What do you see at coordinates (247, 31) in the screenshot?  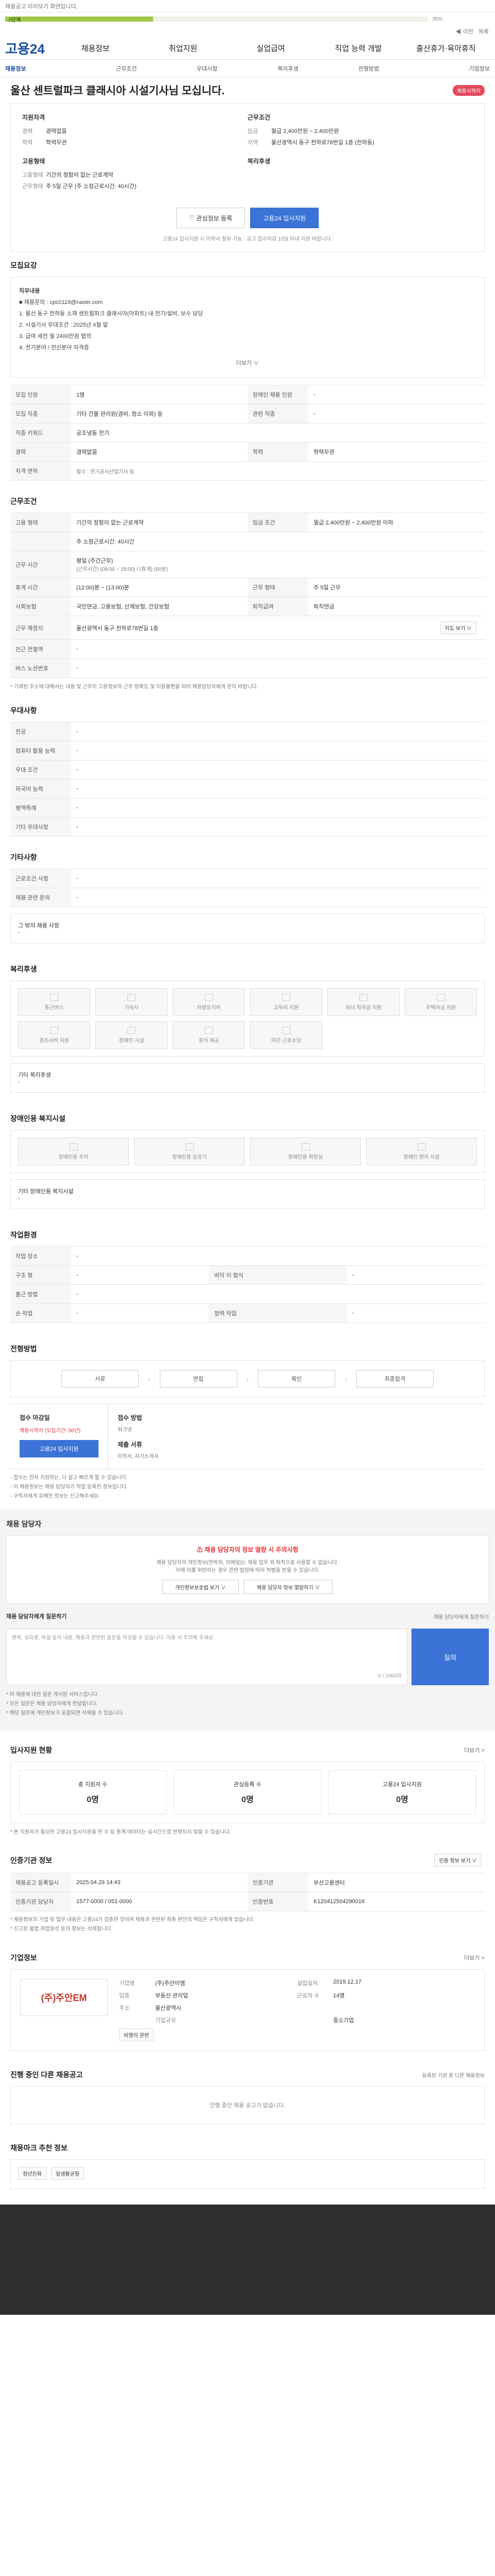 I see `back-bar: ◀ 이전 목록` at bounding box center [247, 31].